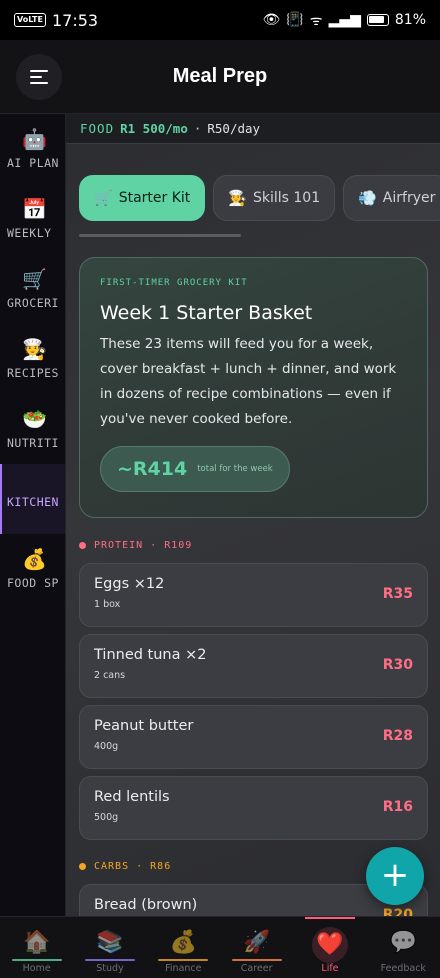 The image size is (440, 978). I want to click on nav-finance: 💰 Finance, so click(183, 947).